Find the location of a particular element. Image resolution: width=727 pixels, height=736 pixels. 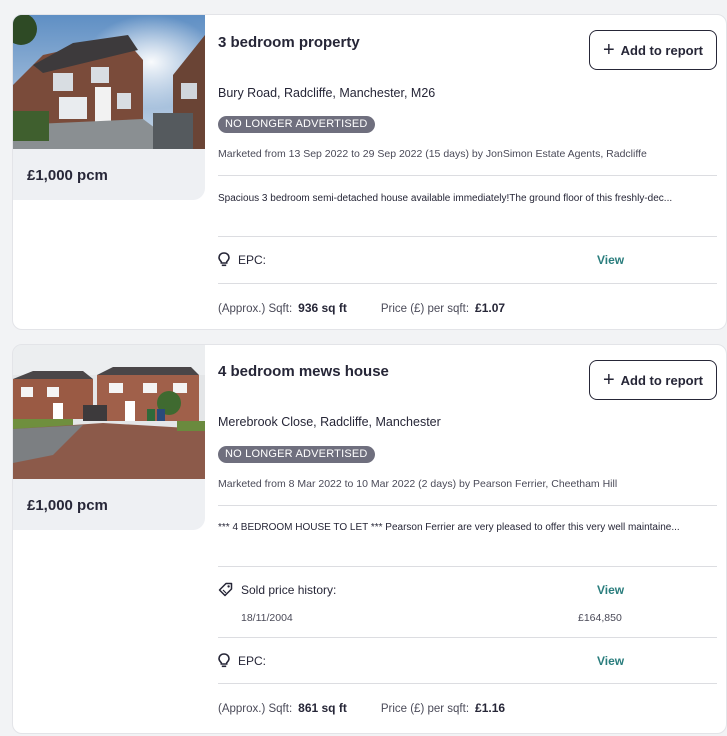

listing-title: 4 bedroom mews house is located at coordinates (303, 371).